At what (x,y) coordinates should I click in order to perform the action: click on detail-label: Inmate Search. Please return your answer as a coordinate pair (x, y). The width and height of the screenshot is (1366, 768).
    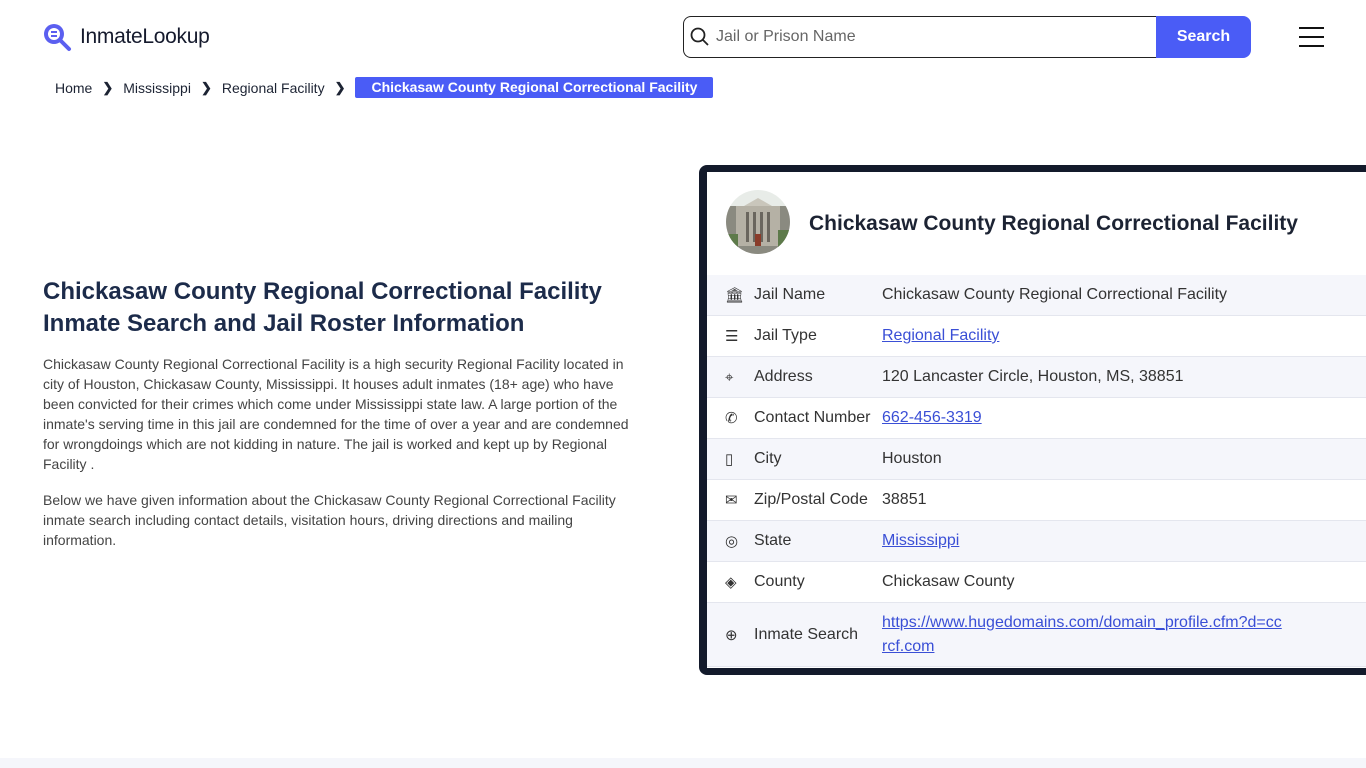
    Looking at the image, I should click on (806, 634).